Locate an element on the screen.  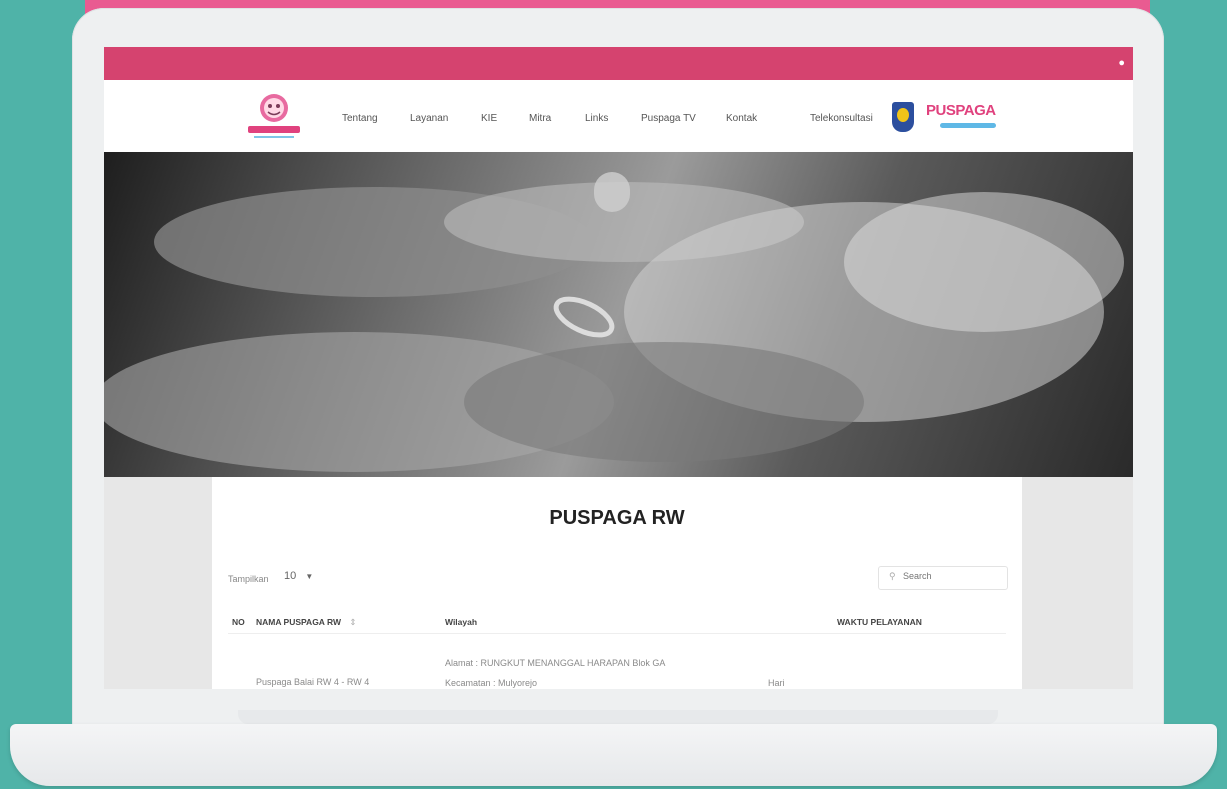
page-title: PUSPAGA RW is located at coordinates (617, 518).